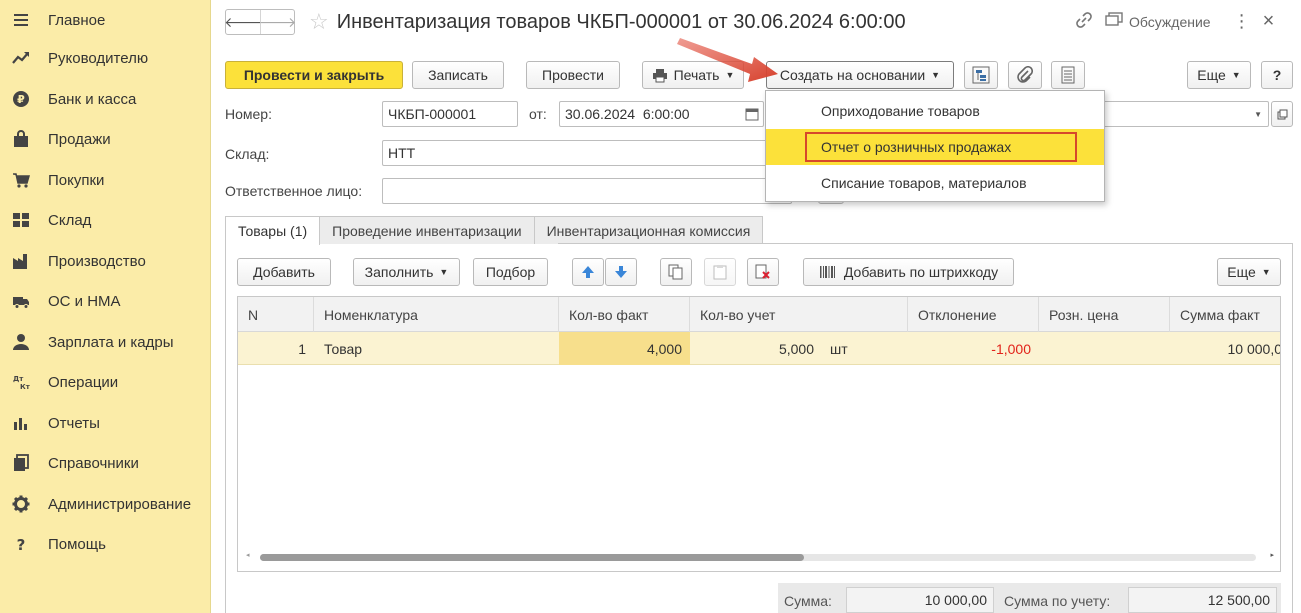 The width and height of the screenshot is (1301, 613). I want to click on column-header: Номенклатура, so click(436, 314).